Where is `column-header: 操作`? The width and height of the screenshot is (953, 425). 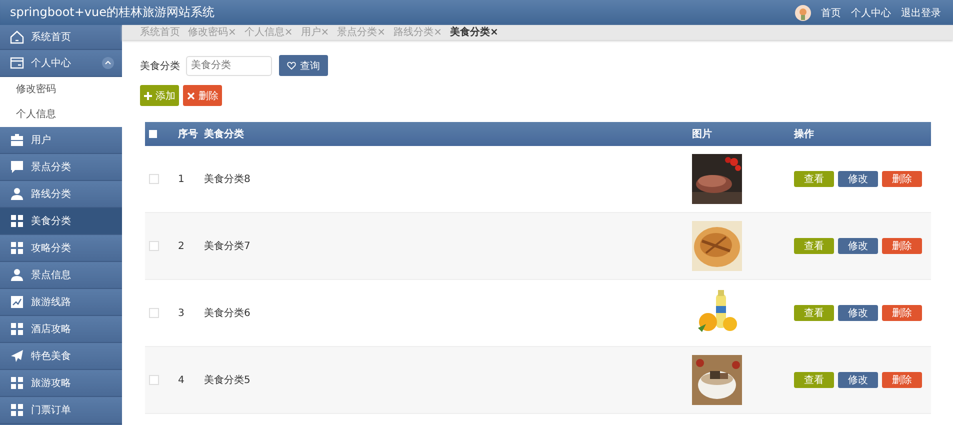 column-header: 操作 is located at coordinates (804, 134).